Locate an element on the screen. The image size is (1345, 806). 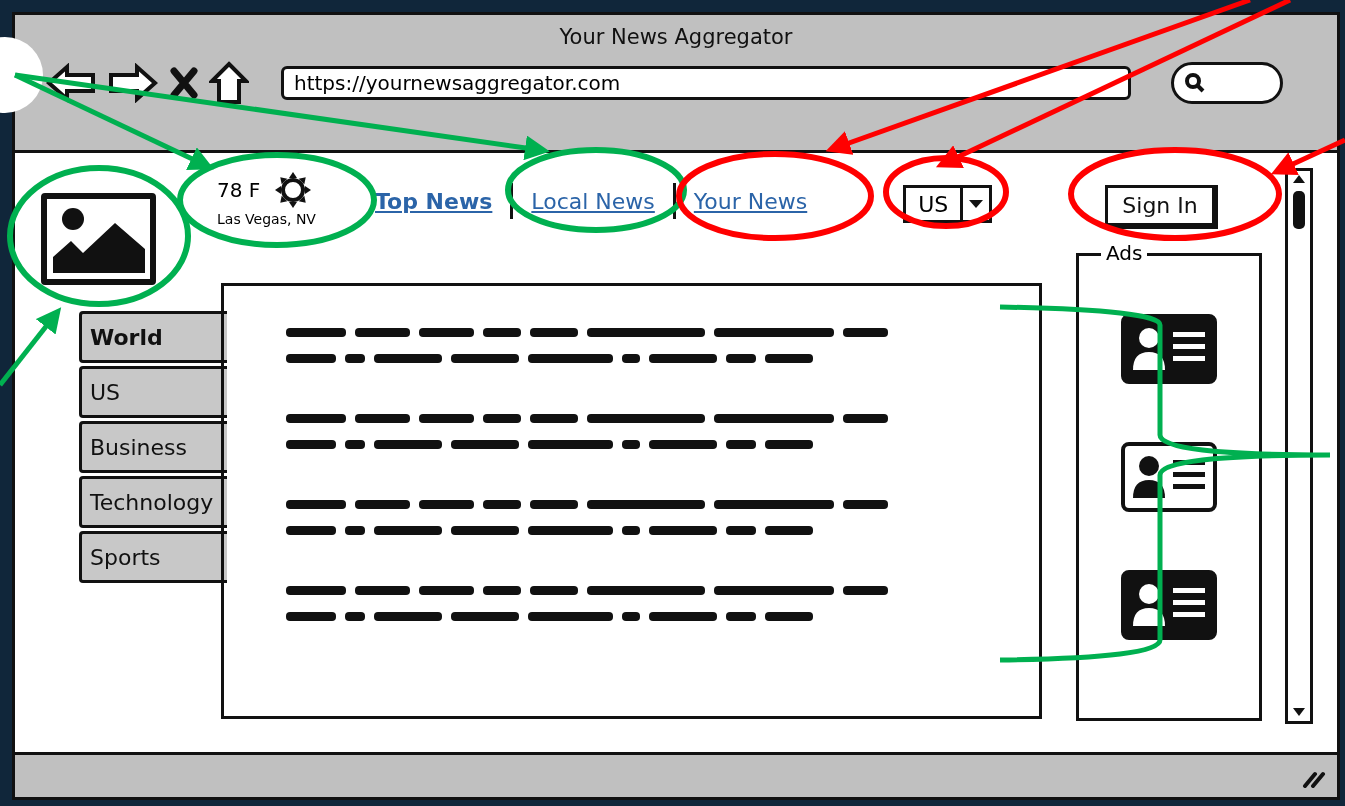
window-title: Your News Aggregator is located at coordinates (676, 37).